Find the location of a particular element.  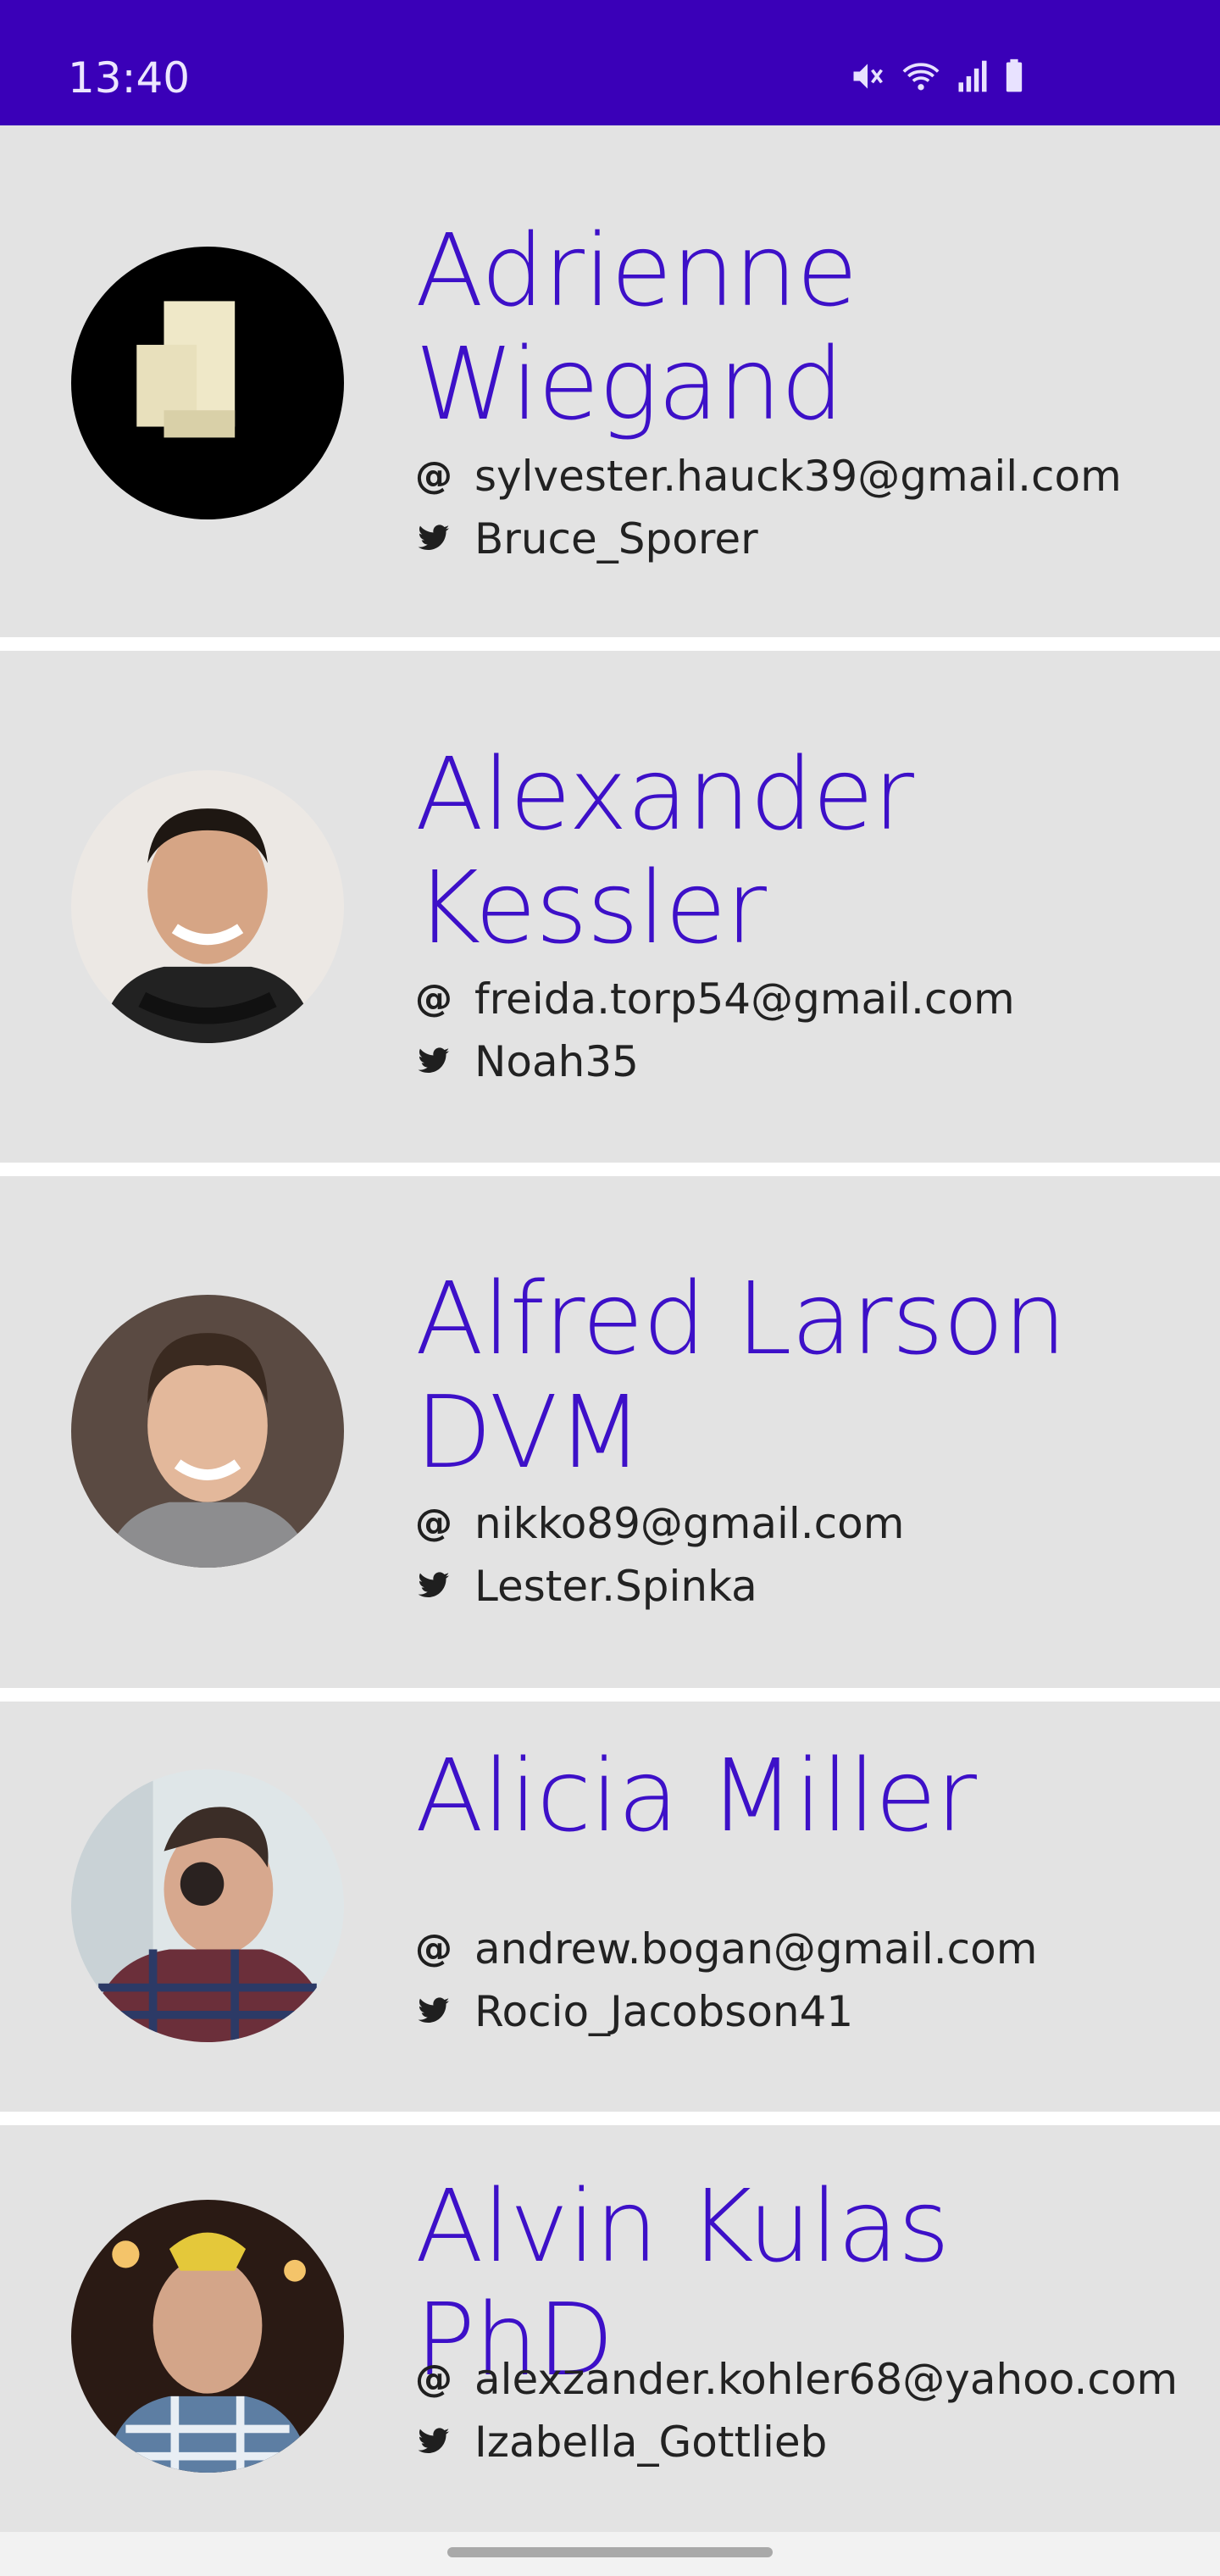

mute-icon is located at coordinates (867, 76).